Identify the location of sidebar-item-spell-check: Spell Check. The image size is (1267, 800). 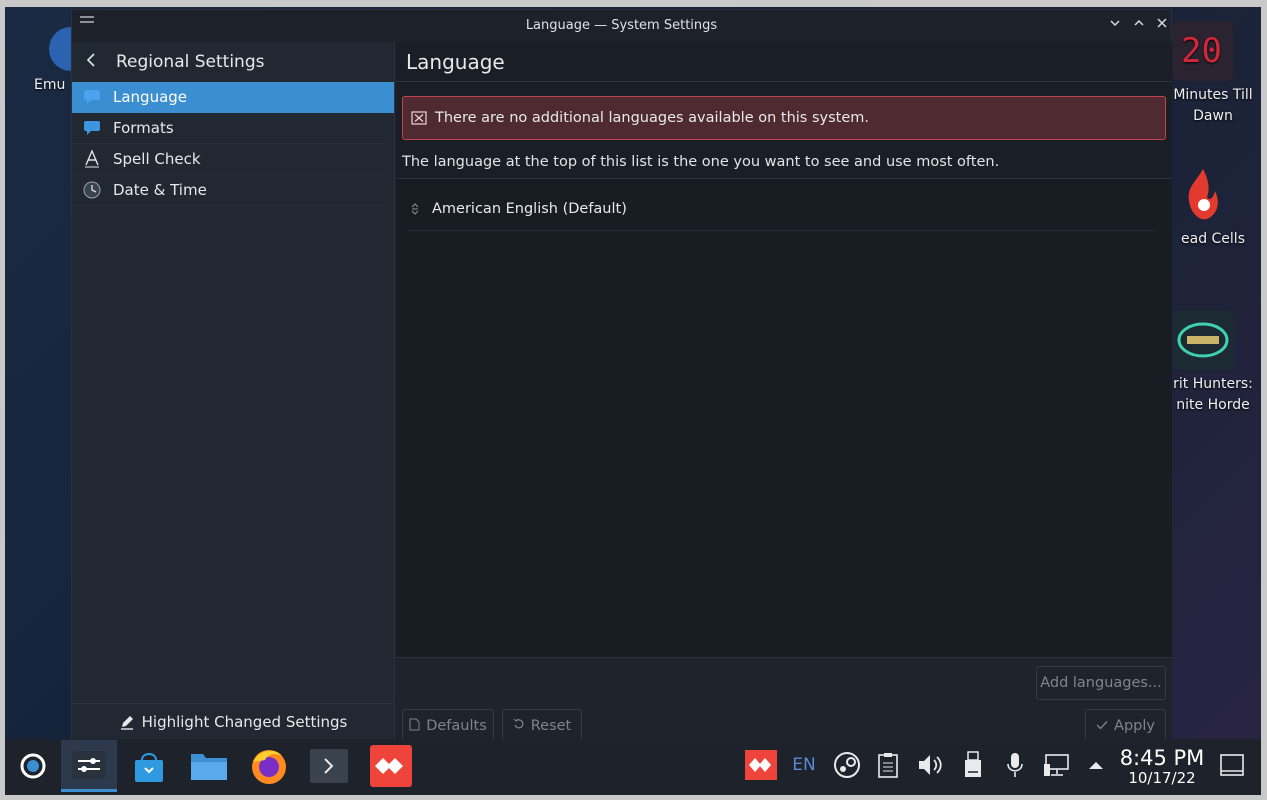
(228, 159).